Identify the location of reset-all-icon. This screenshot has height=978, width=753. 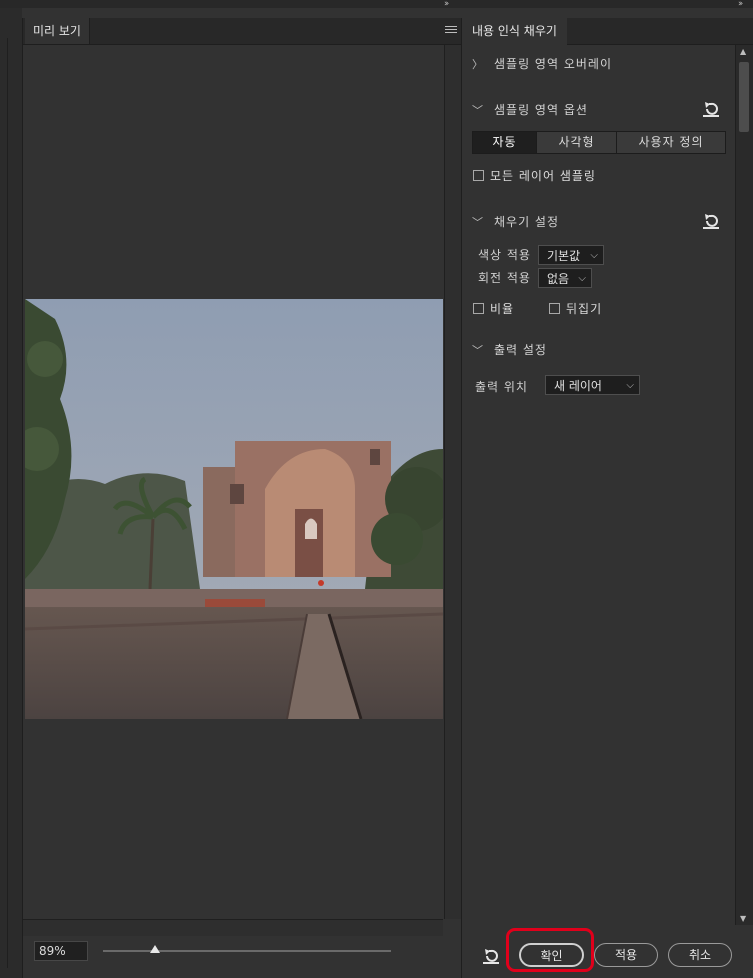
(491, 956).